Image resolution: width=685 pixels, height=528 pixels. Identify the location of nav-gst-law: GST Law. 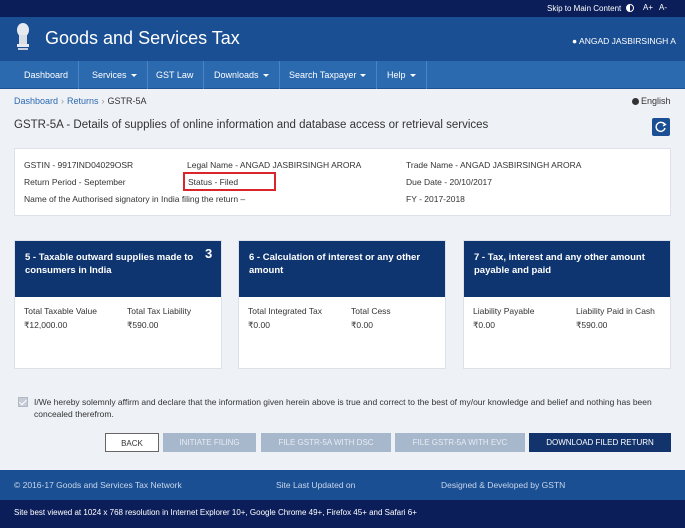
(175, 75).